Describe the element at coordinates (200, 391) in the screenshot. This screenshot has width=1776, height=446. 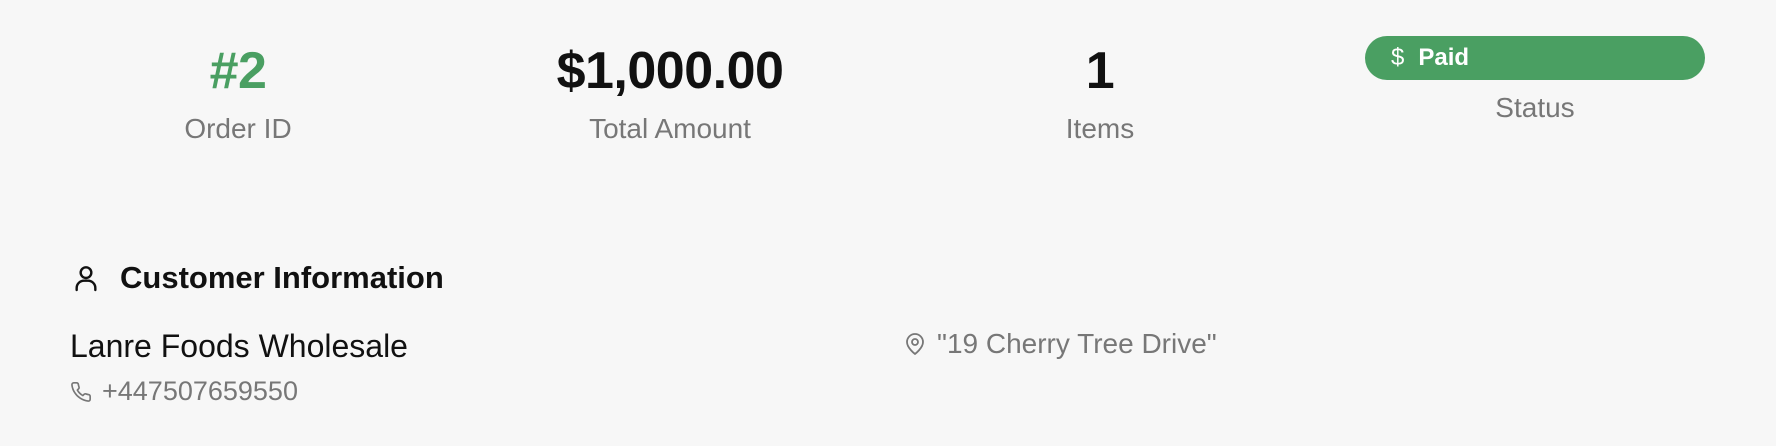
I see `customer-phone-text: +447507659550` at that location.